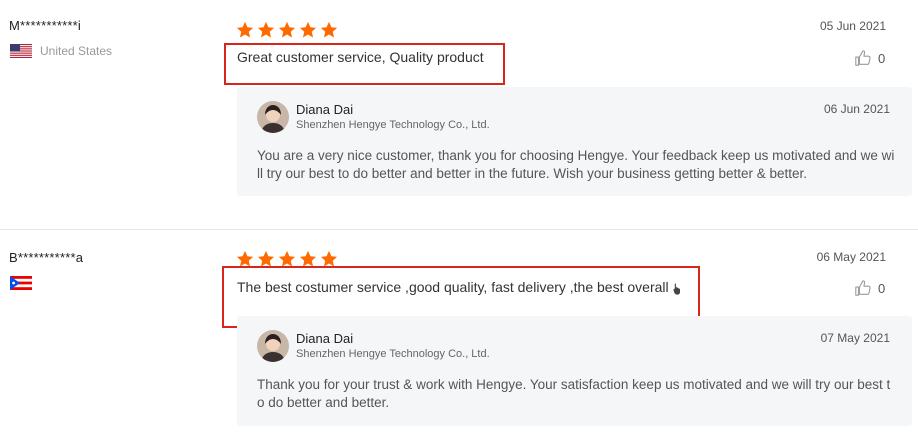  What do you see at coordinates (21, 51) in the screenshot?
I see `us-flag-icon` at bounding box center [21, 51].